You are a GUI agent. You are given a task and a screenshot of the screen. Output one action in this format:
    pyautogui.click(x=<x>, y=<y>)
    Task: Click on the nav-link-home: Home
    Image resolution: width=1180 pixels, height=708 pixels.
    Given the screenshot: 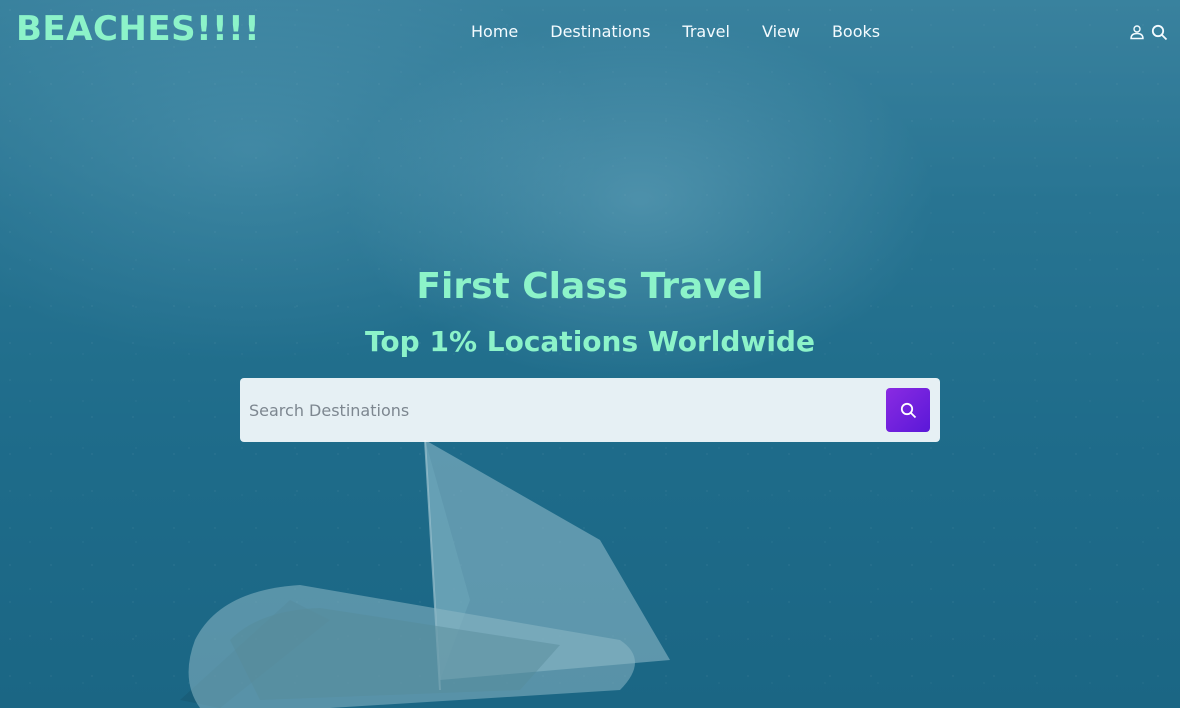 What is the action you would take?
    pyautogui.click(x=494, y=32)
    